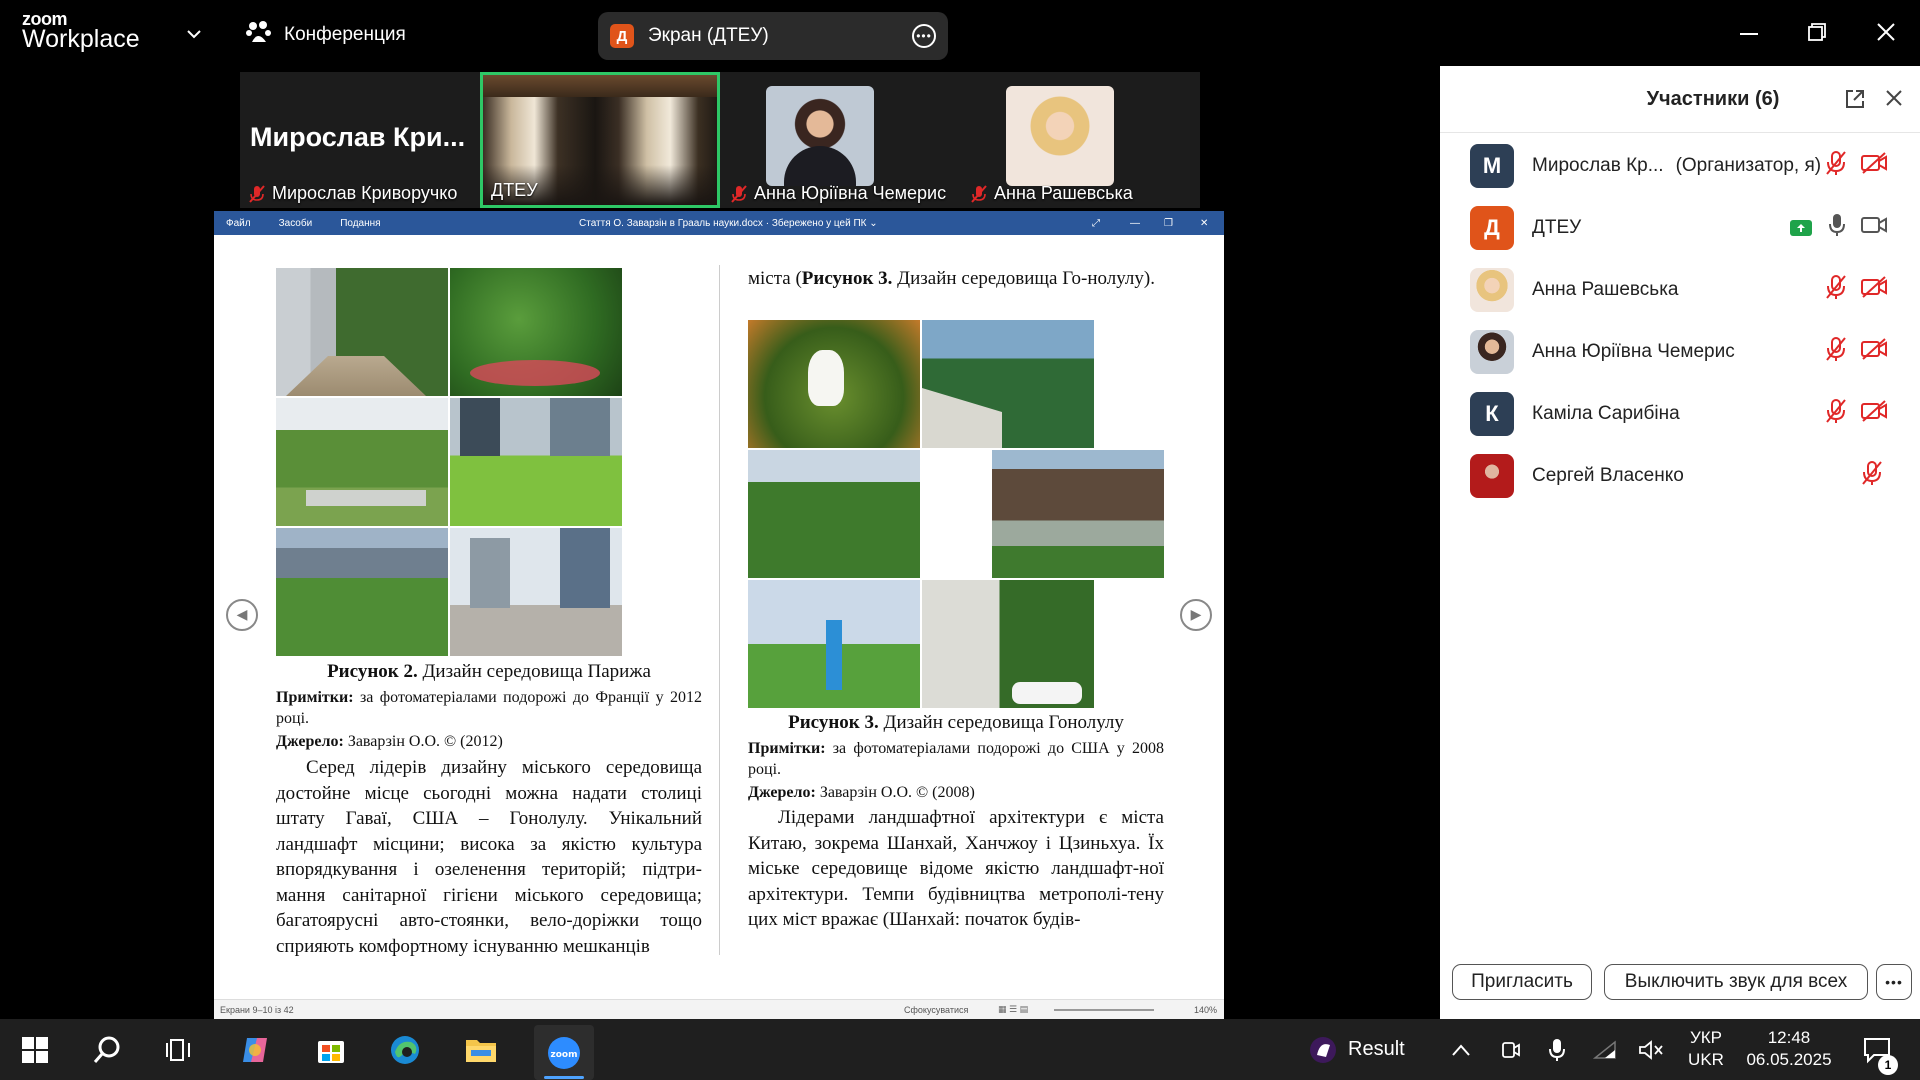 The width and height of the screenshot is (1920, 1080). Describe the element at coordinates (1789, 1049) in the screenshot. I see `clock: 12:48 06.05.2025` at that location.